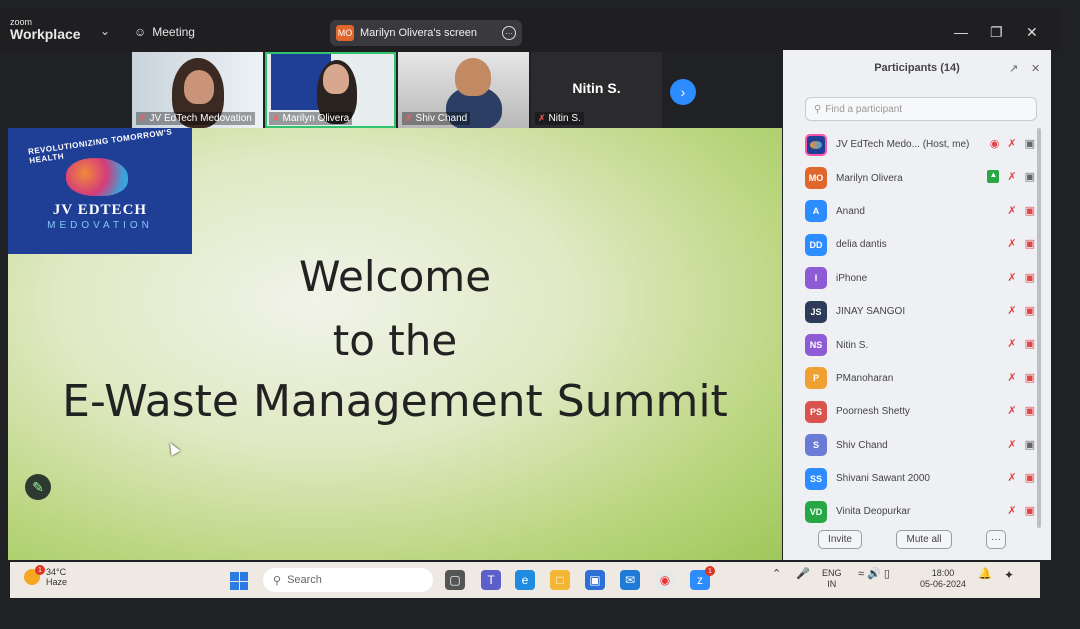 Image resolution: width=1080 pixels, height=629 pixels. Describe the element at coordinates (173, 32) in the screenshot. I see `meeting-label: Meeting` at that location.